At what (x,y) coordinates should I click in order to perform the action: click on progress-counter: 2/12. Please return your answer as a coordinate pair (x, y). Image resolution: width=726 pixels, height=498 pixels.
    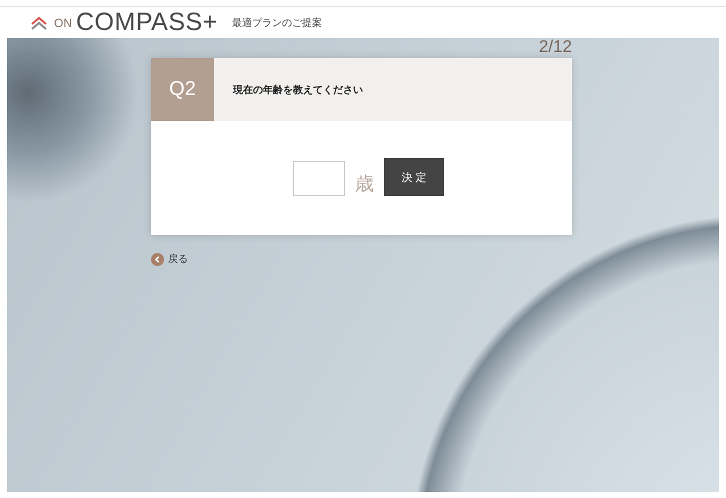
    Looking at the image, I should click on (555, 47).